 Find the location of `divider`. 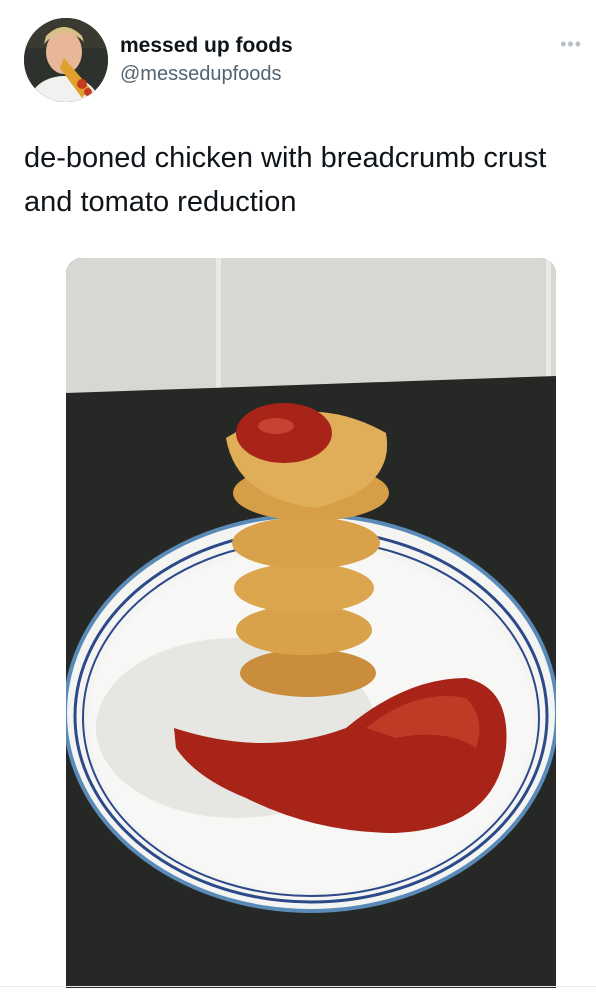

divider is located at coordinates (298, 986).